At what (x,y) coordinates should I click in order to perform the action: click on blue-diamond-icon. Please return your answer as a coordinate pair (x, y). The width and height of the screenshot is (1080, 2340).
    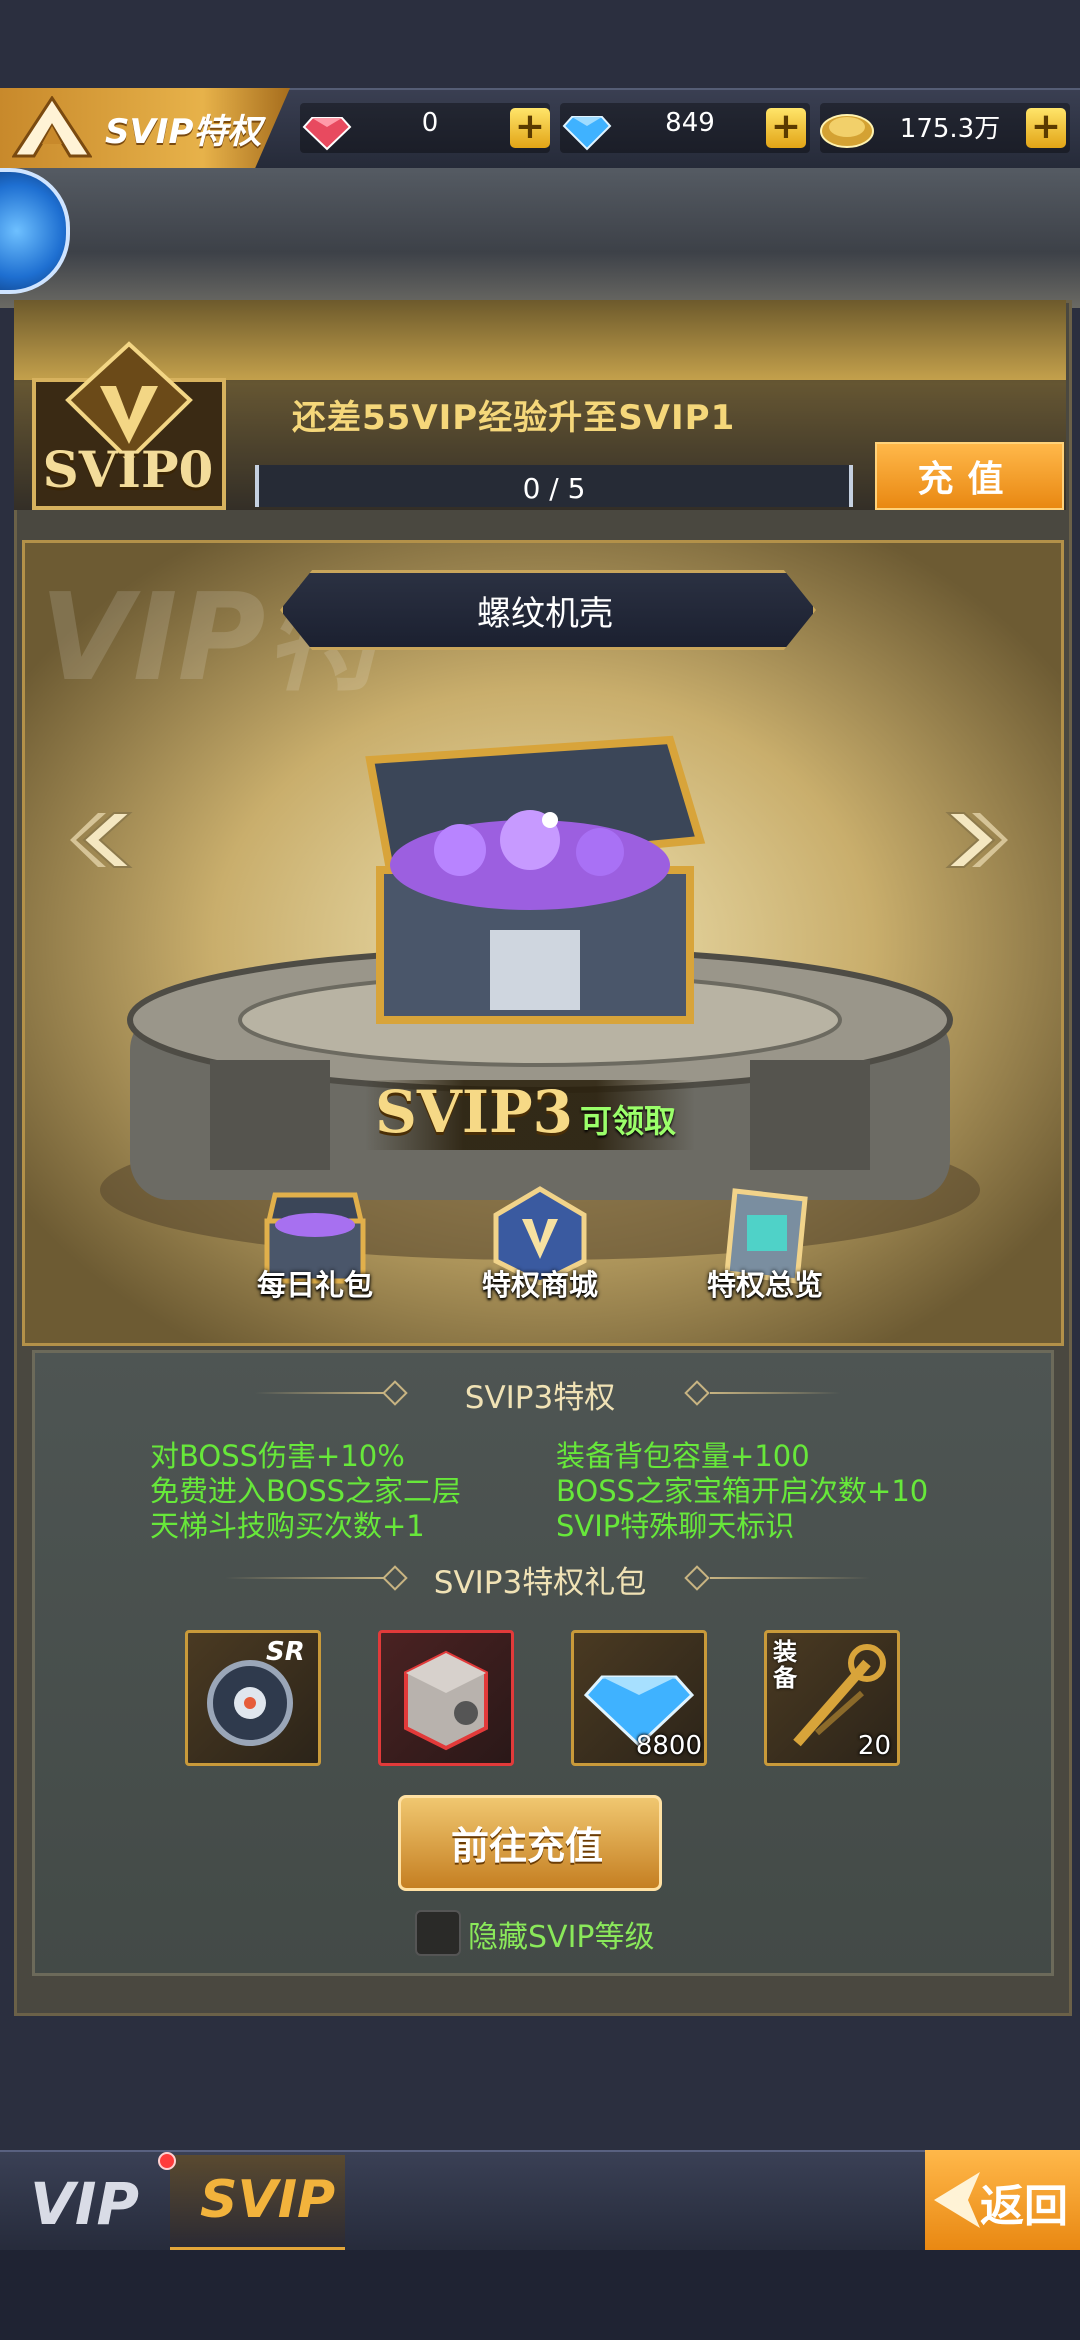
    Looking at the image, I should click on (587, 133).